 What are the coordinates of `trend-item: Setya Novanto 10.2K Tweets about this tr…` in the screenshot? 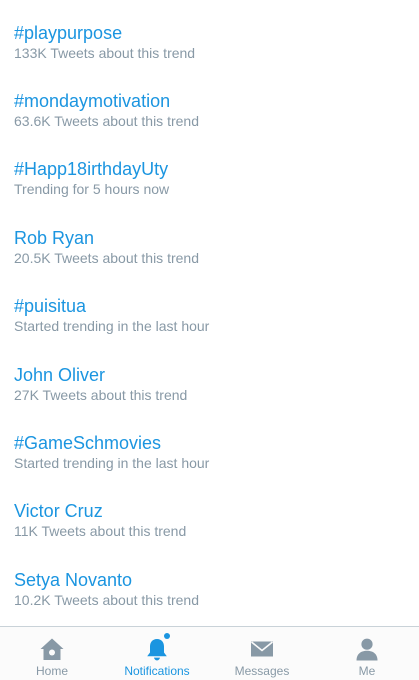 It's located at (209, 595).